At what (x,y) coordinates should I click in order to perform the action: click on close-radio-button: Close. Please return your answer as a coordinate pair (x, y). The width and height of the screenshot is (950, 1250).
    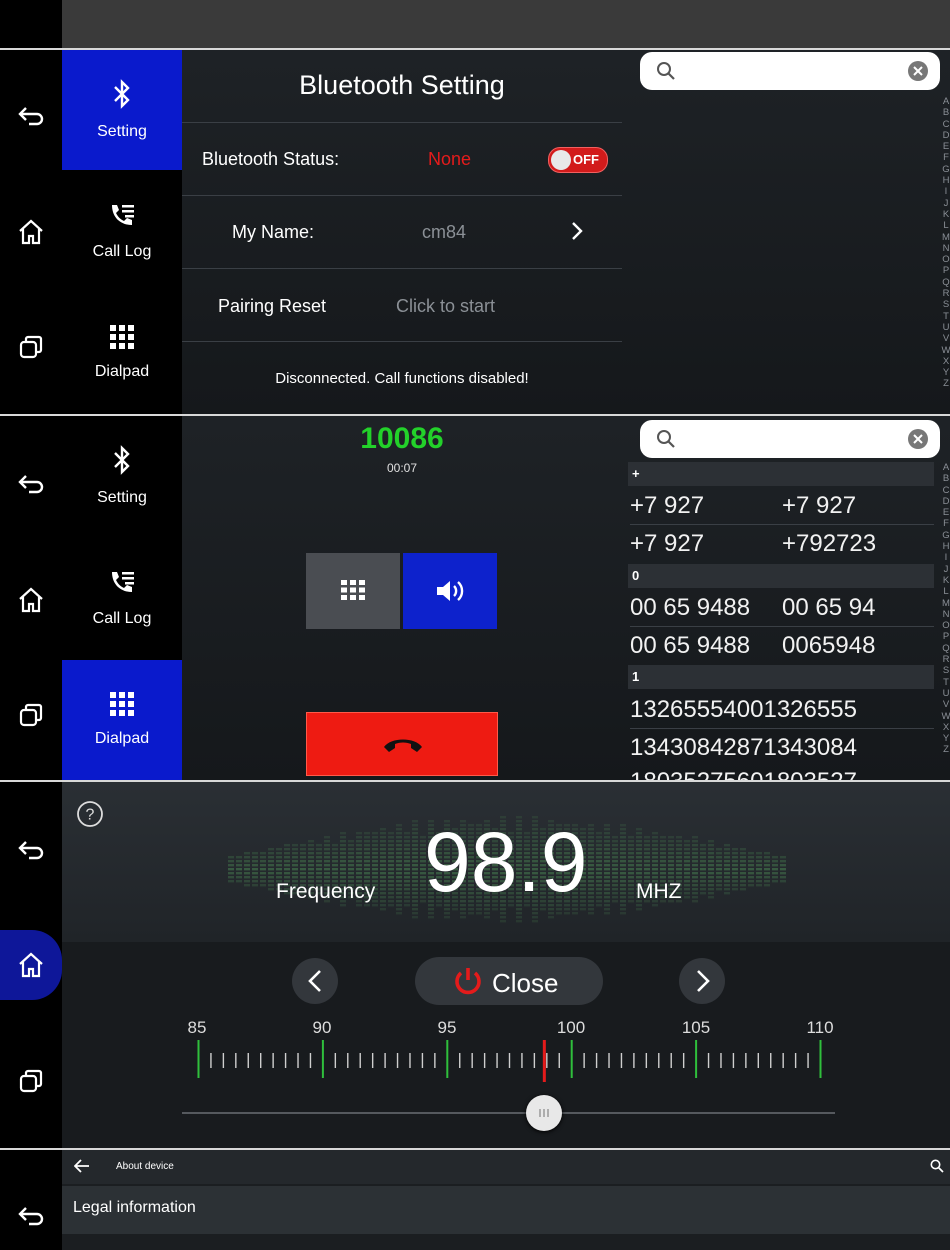
    Looking at the image, I should click on (509, 981).